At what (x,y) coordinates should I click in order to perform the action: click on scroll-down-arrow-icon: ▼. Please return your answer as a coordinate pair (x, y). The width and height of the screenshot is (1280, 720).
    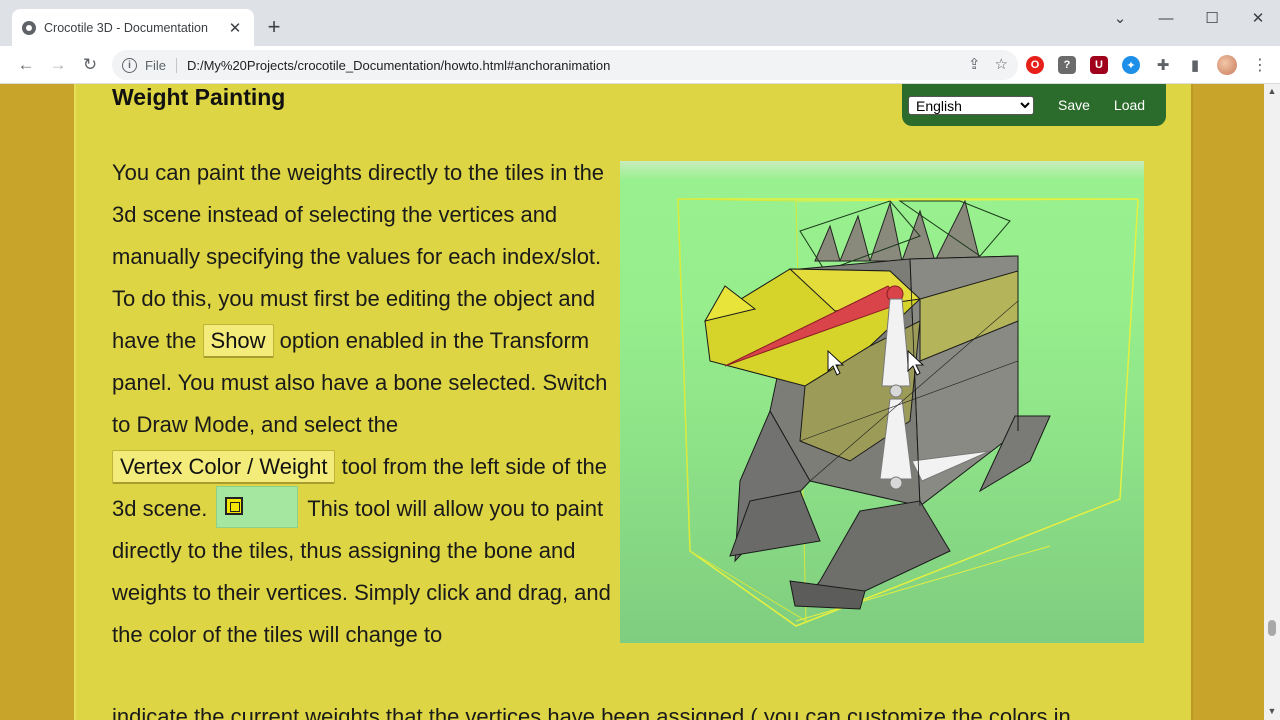
    Looking at the image, I should click on (1272, 711).